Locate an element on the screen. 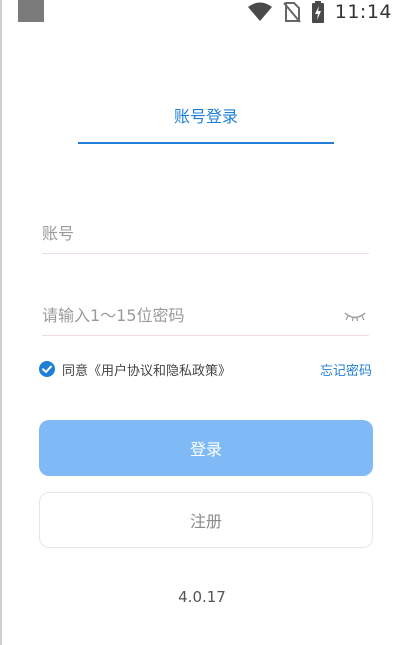  account-input is located at coordinates (205, 233).